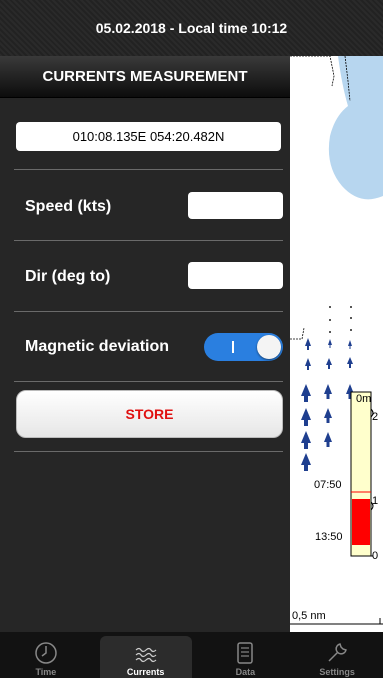 Image resolution: width=383 pixels, height=678 pixels. I want to click on panel-title-text: CURRENTS MEASUREMENT, so click(145, 76).